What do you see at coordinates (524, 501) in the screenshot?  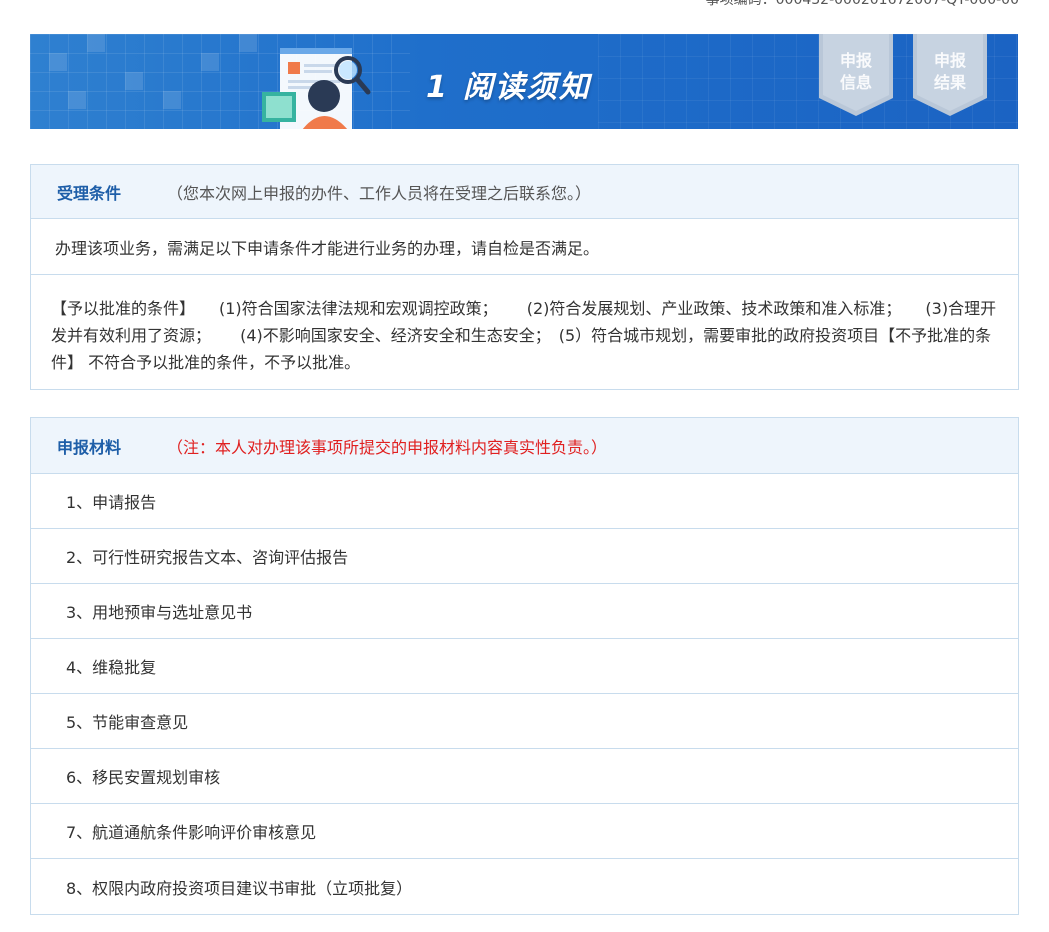 I see `material-item: 1、申请报告` at bounding box center [524, 501].